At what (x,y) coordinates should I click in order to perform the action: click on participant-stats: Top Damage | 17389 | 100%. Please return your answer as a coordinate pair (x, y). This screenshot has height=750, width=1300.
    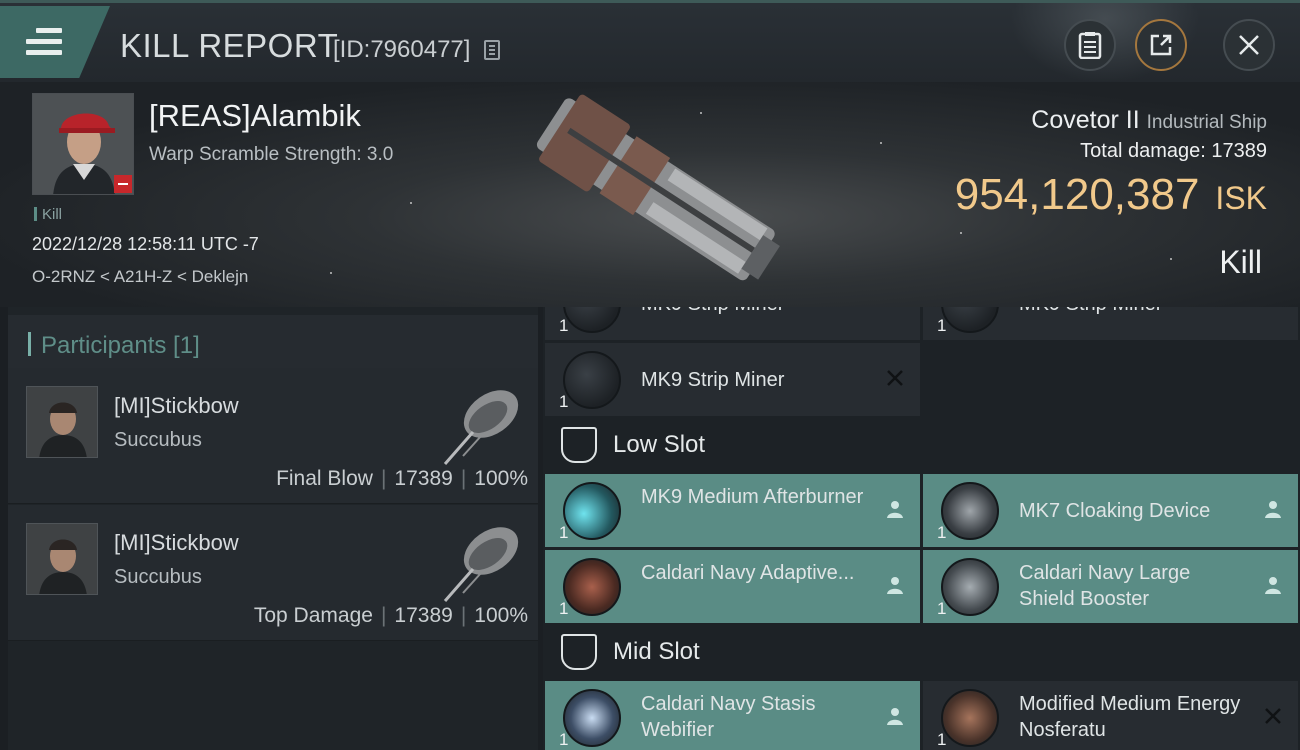
    Looking at the image, I should click on (390, 615).